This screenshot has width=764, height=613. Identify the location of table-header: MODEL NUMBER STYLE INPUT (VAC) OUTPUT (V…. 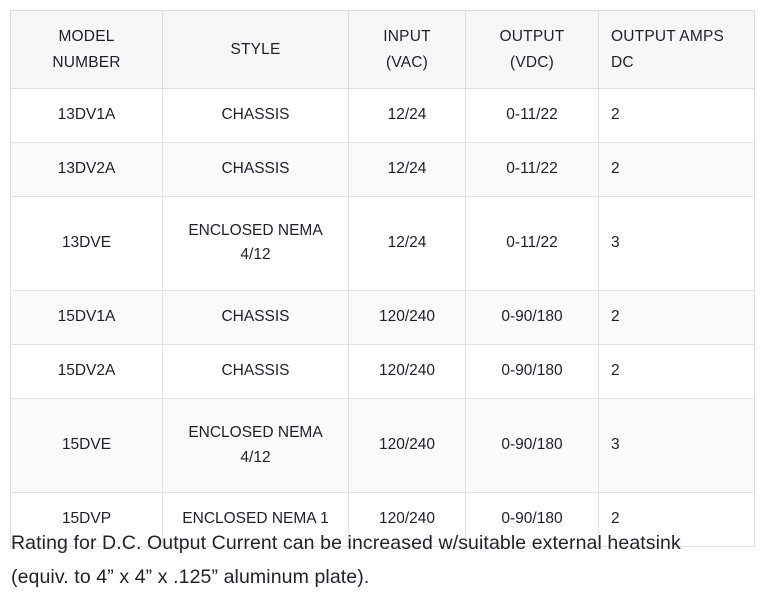
(382, 49).